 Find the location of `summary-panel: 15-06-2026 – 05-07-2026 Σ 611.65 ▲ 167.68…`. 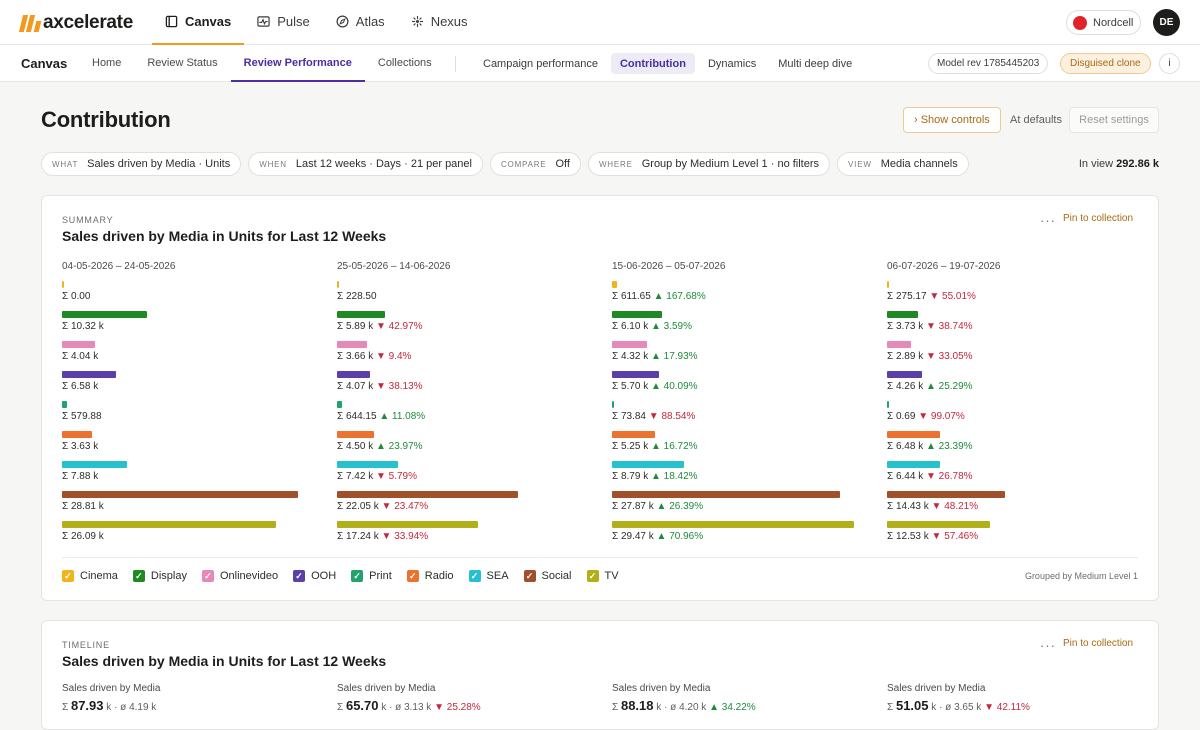

summary-panel: 15-06-2026 – 05-07-2026 Σ 611.65 ▲ 167.68… is located at coordinates (737, 406).